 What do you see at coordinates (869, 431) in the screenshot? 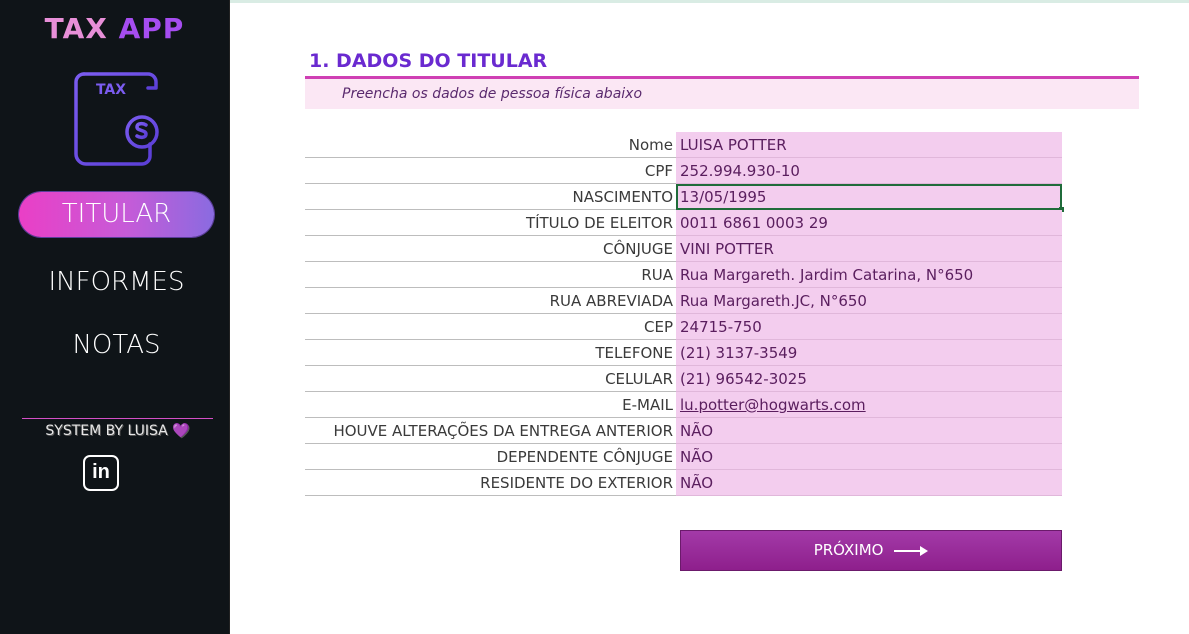
I see `changes-field: NÃO` at bounding box center [869, 431].